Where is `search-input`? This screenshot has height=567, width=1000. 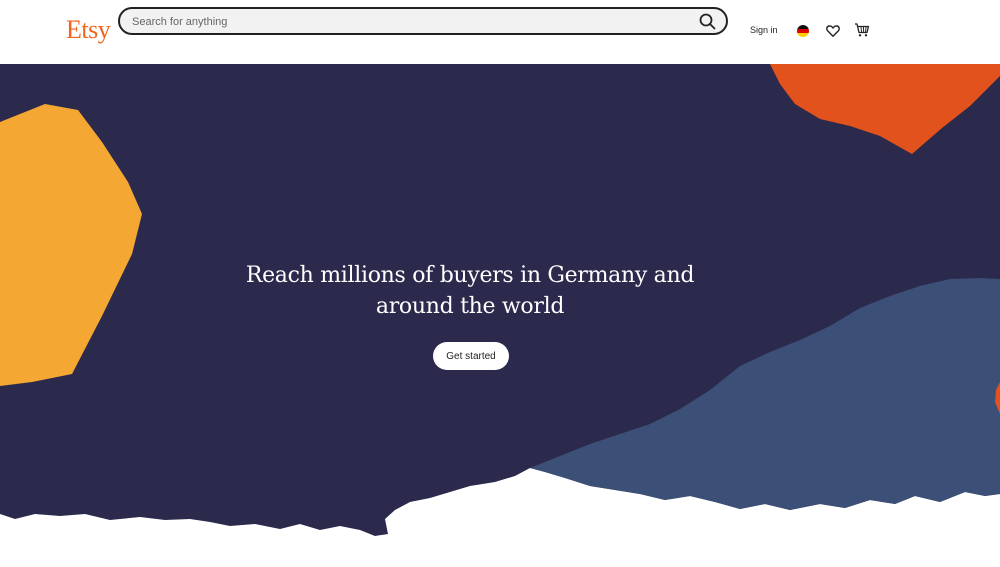
search-input is located at coordinates (412, 22).